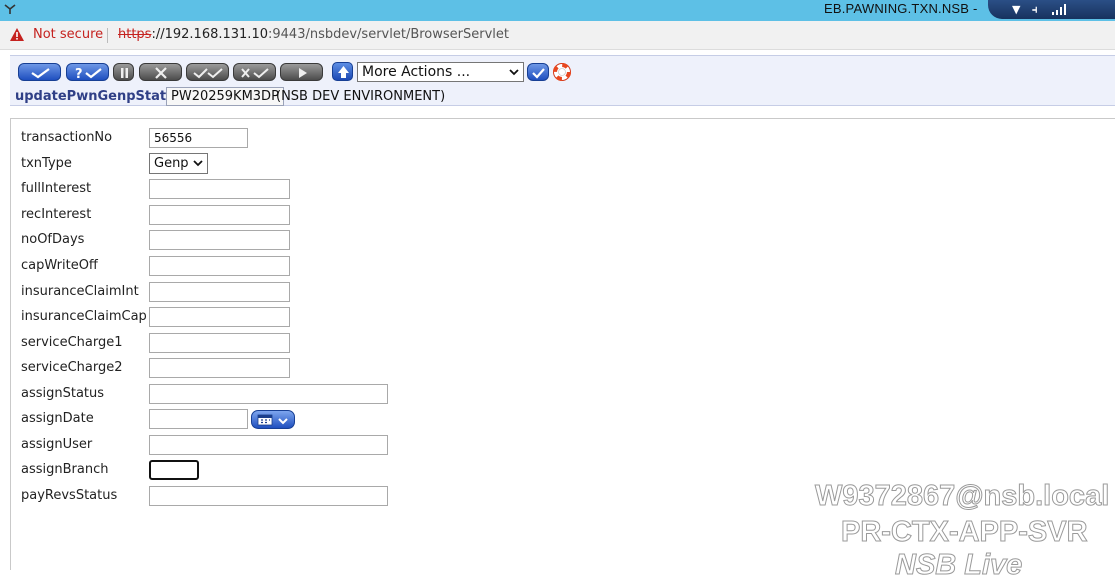 The height and width of the screenshot is (582, 1115). I want to click on pause-icon, so click(124, 73).